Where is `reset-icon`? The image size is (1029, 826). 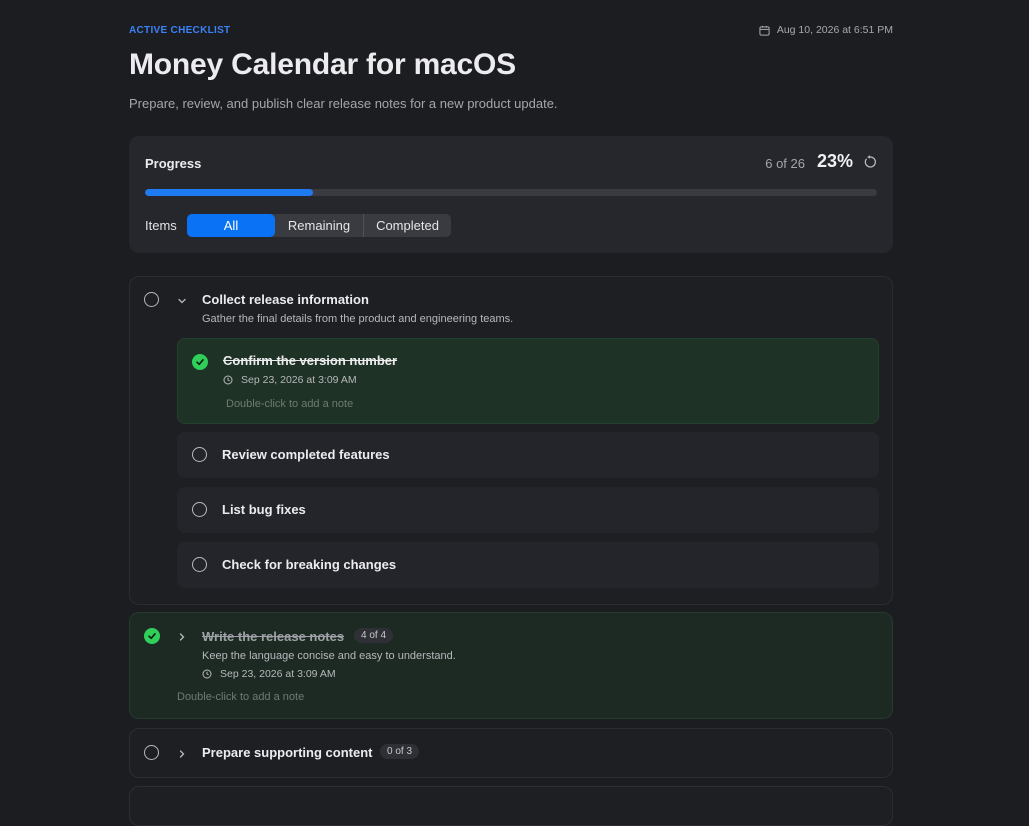 reset-icon is located at coordinates (870, 162).